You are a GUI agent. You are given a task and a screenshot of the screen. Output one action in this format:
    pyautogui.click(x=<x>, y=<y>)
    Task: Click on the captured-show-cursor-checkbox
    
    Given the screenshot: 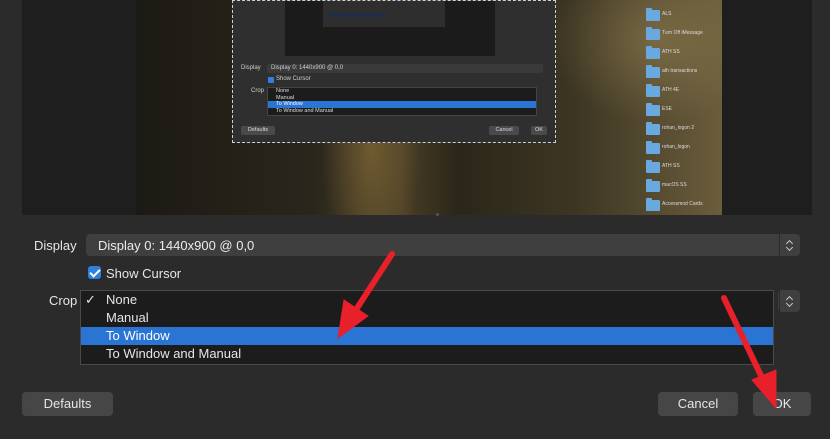 What is the action you would take?
    pyautogui.click(x=271, y=80)
    